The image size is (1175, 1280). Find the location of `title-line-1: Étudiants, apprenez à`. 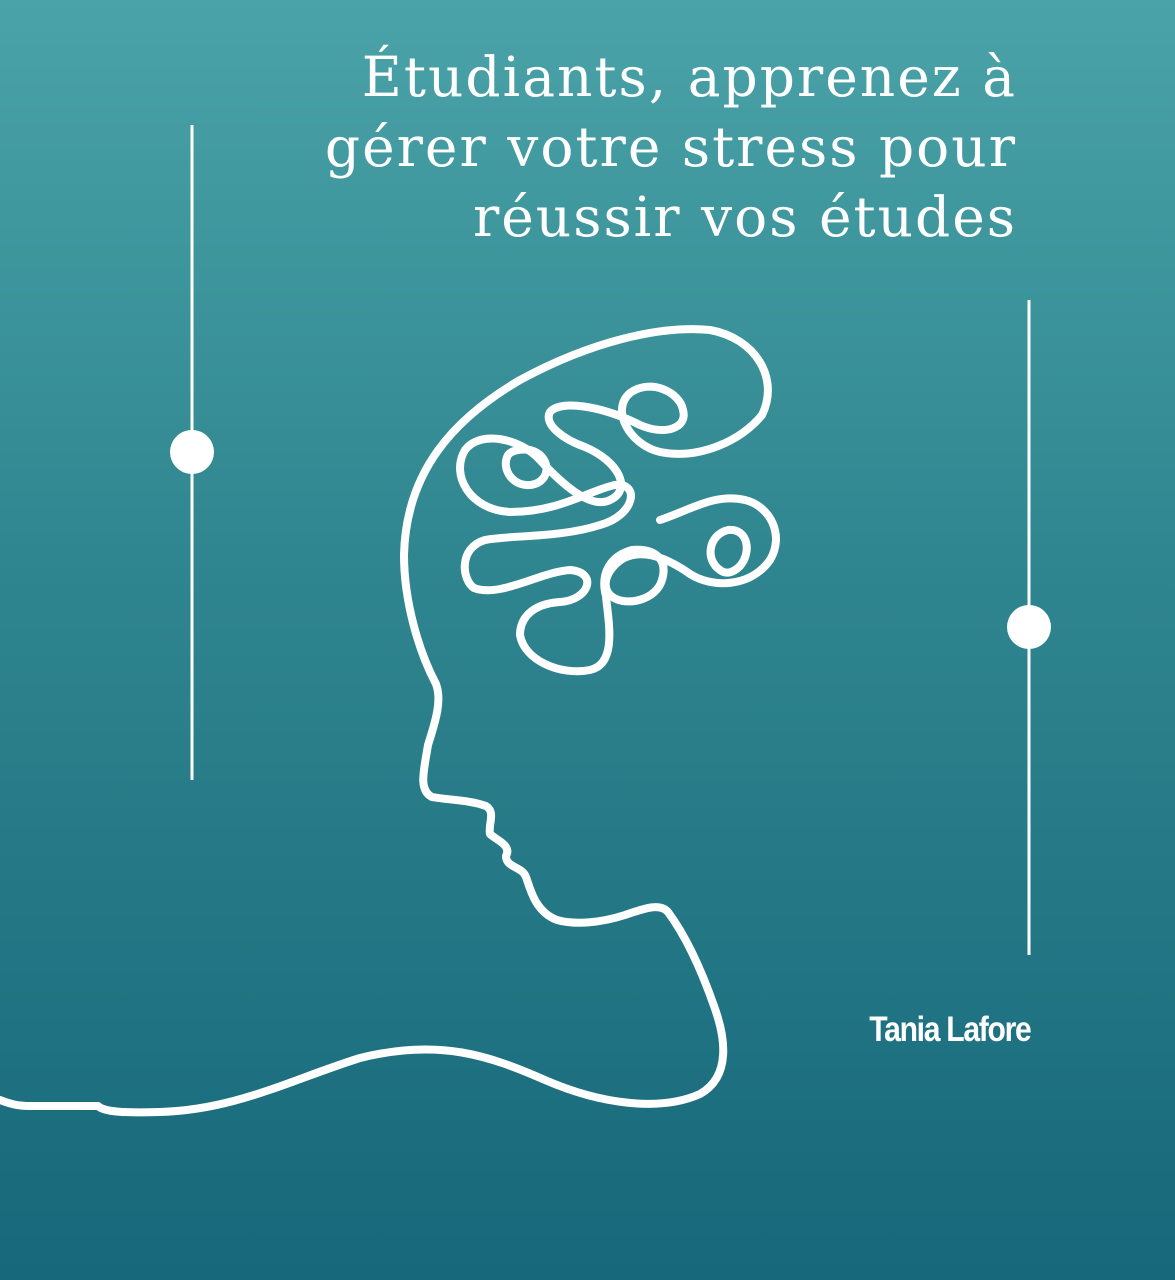

title-line-1: Étudiants, apprenez à is located at coordinates (689, 77).